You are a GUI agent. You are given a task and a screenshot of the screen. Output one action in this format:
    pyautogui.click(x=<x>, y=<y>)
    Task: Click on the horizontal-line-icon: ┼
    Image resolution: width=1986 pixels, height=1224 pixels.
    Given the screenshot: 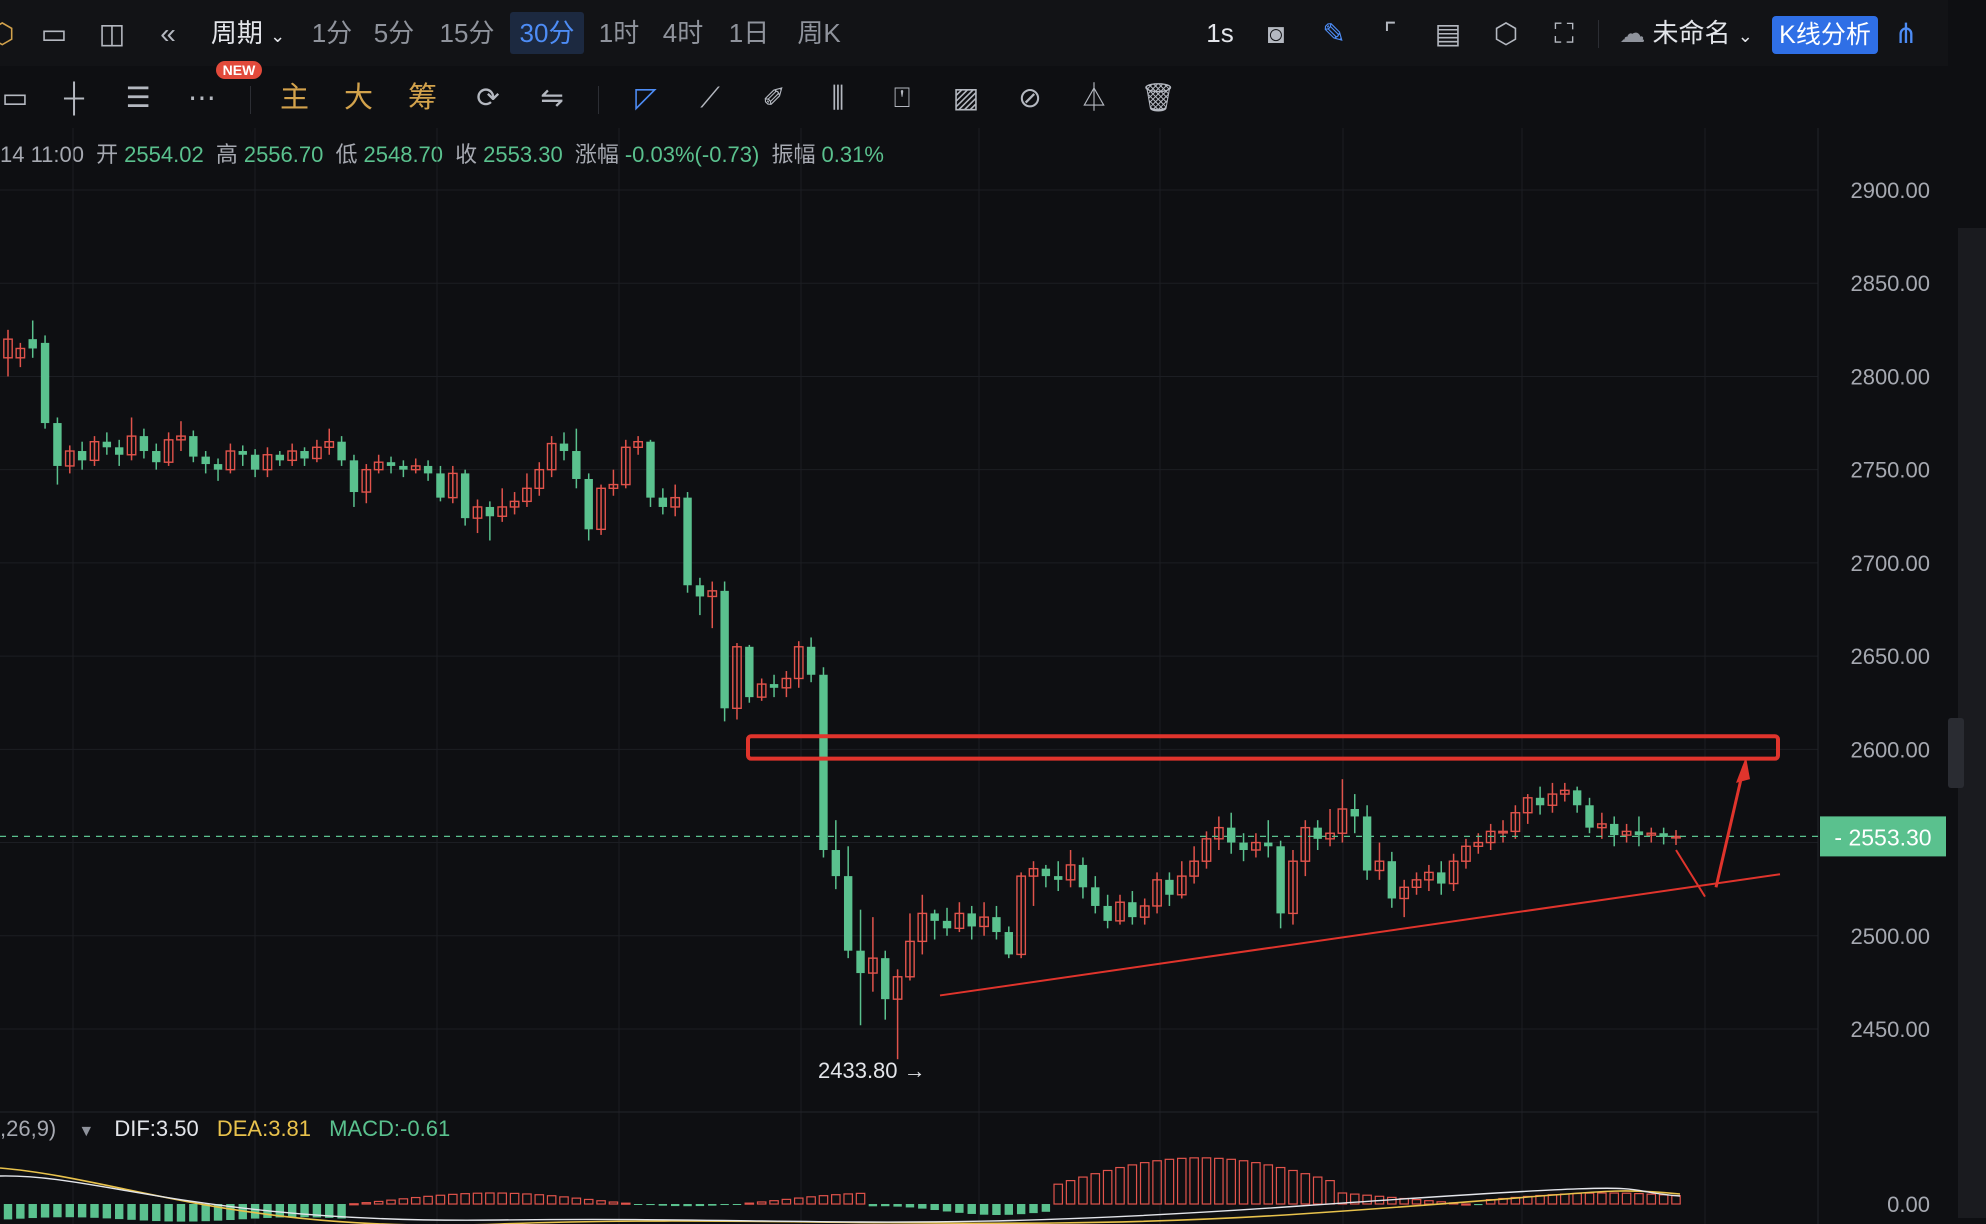 What is the action you would take?
    pyautogui.click(x=74, y=98)
    